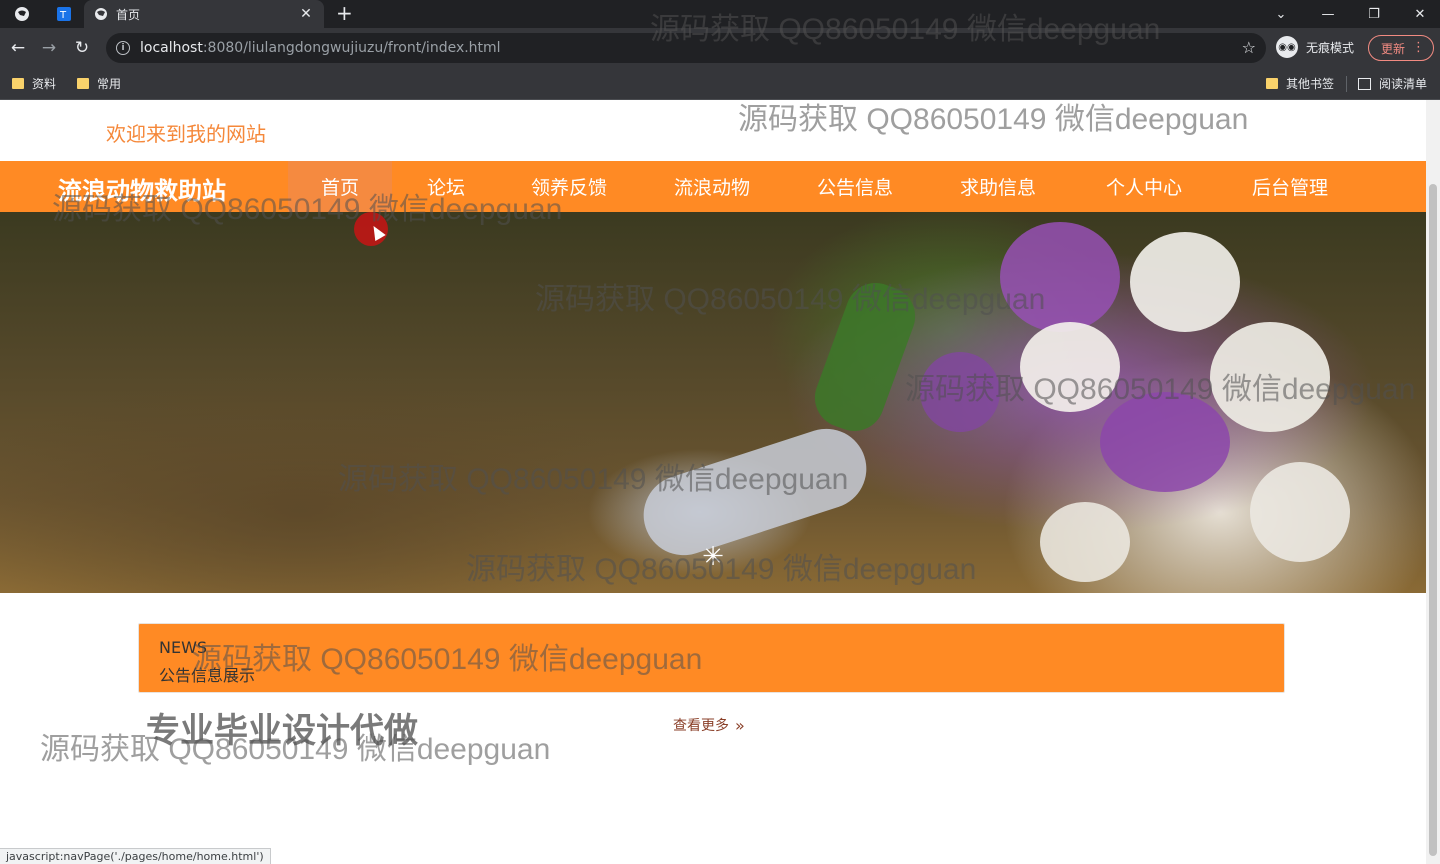 This screenshot has height=864, width=1440. I want to click on restore-icon: ❐, so click(1374, 14).